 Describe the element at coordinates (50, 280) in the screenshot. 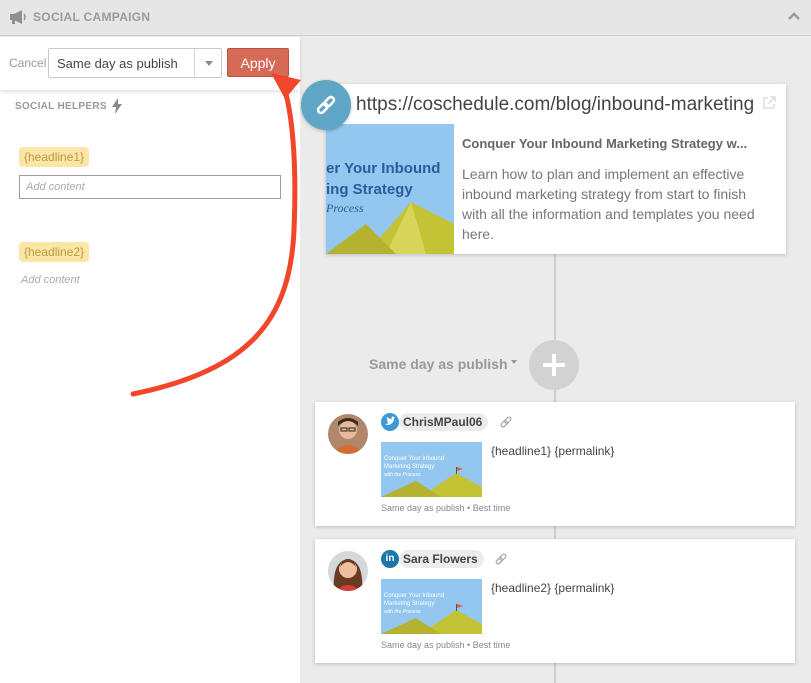

I see `headline2-add-content: Add content` at that location.